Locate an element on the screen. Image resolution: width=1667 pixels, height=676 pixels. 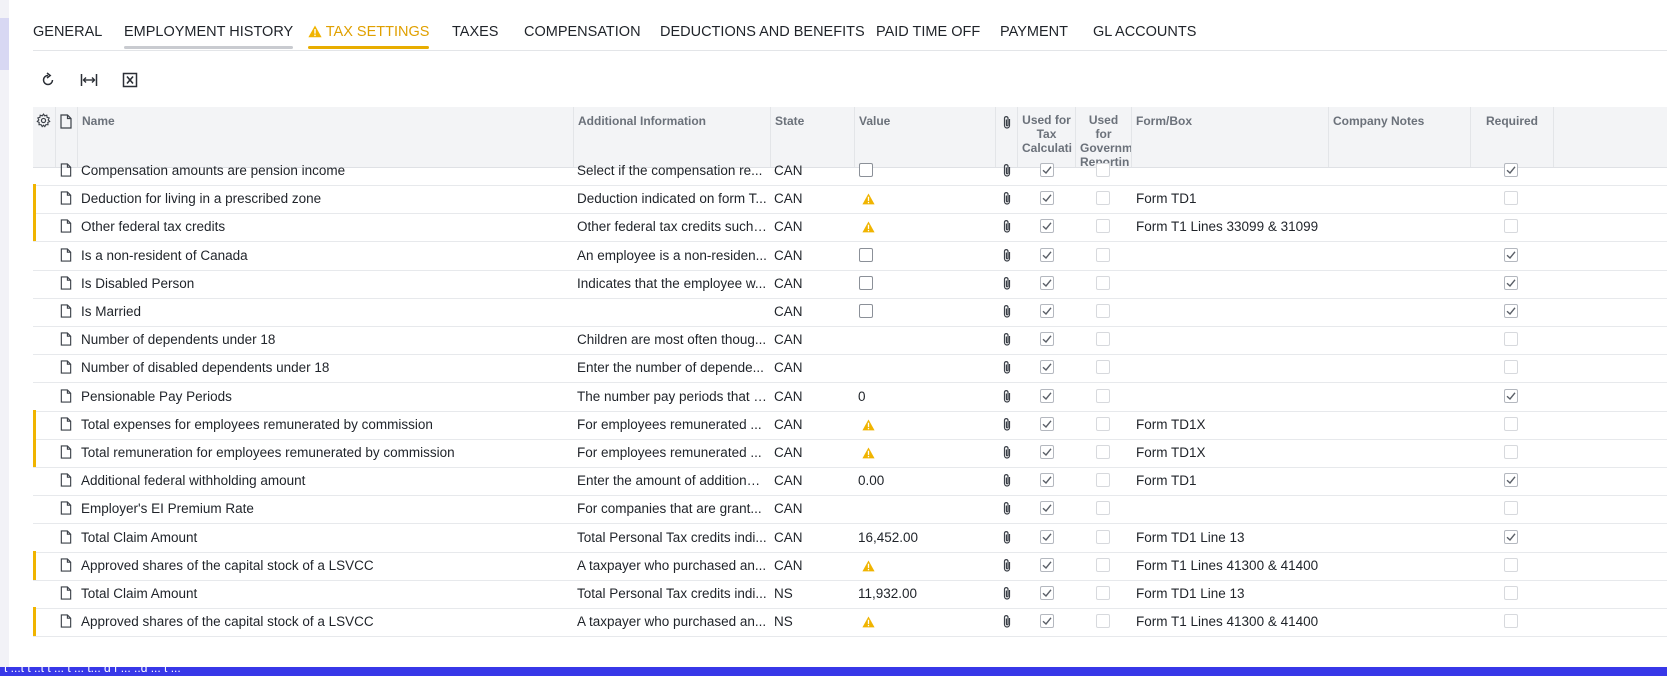
required-checkbox is located at coordinates (1511, 396).